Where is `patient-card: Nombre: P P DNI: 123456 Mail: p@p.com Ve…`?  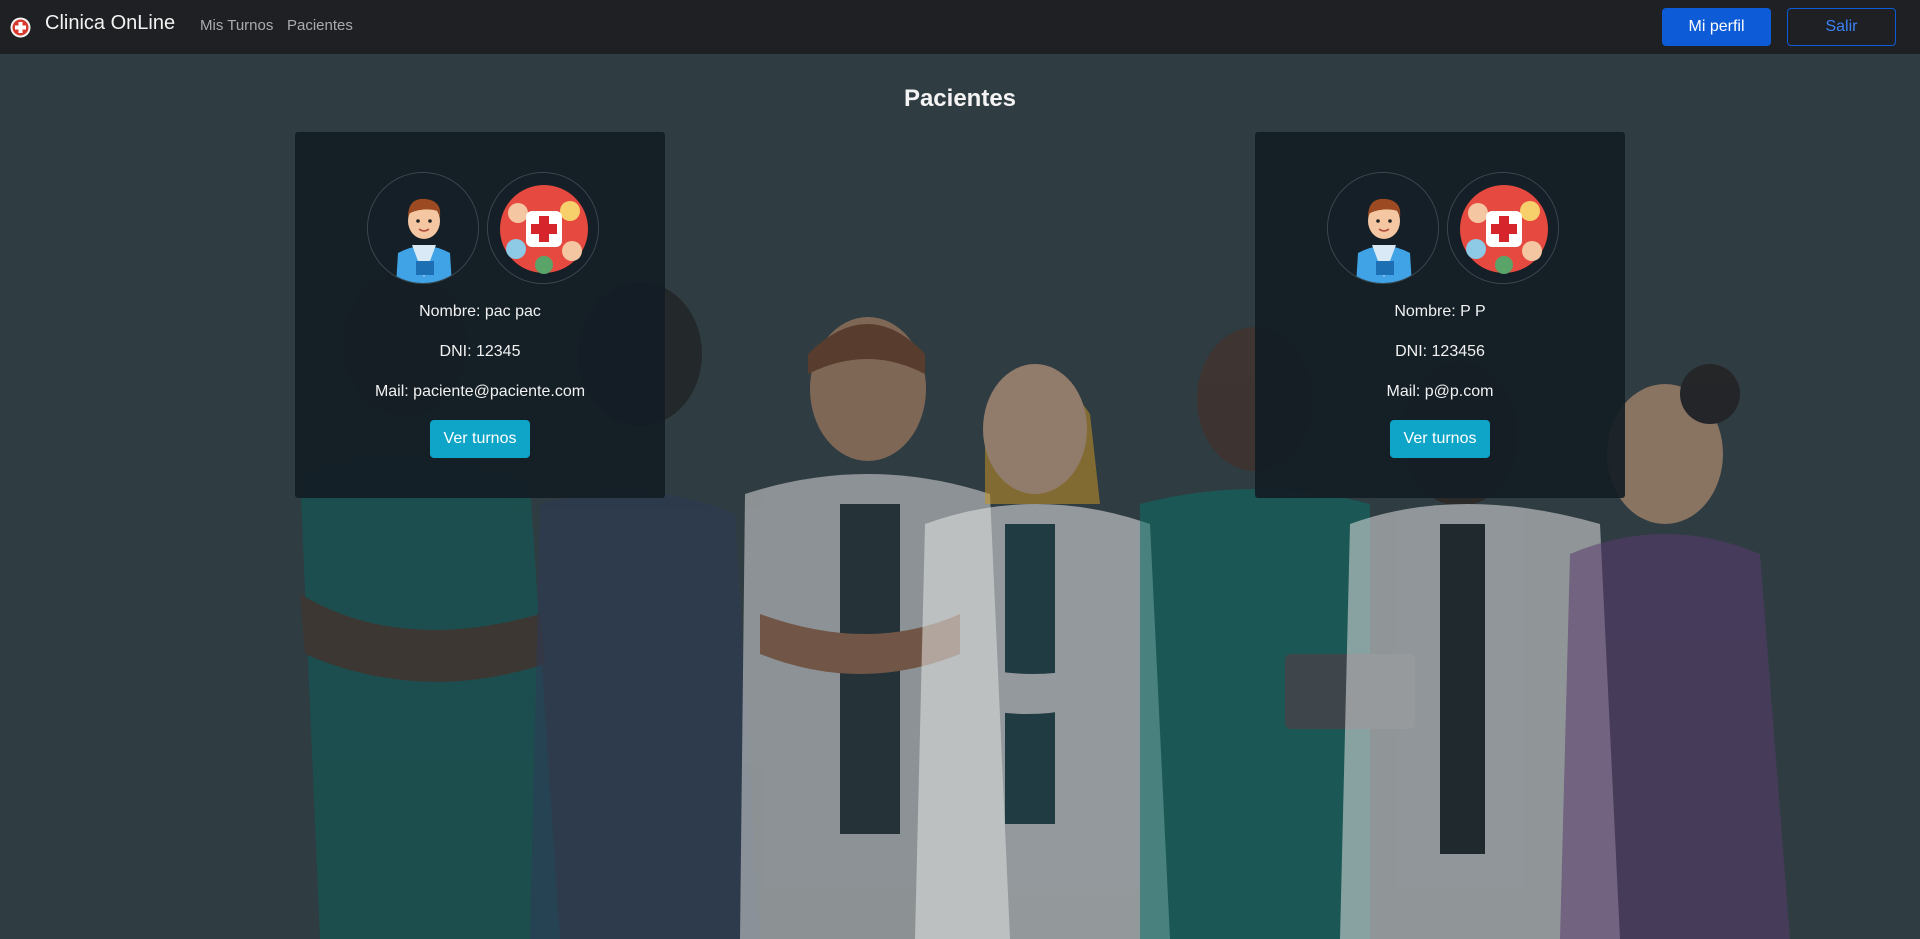
patient-card: Nombre: P P DNI: 123456 Mail: p@p.com Ve… is located at coordinates (1440, 315).